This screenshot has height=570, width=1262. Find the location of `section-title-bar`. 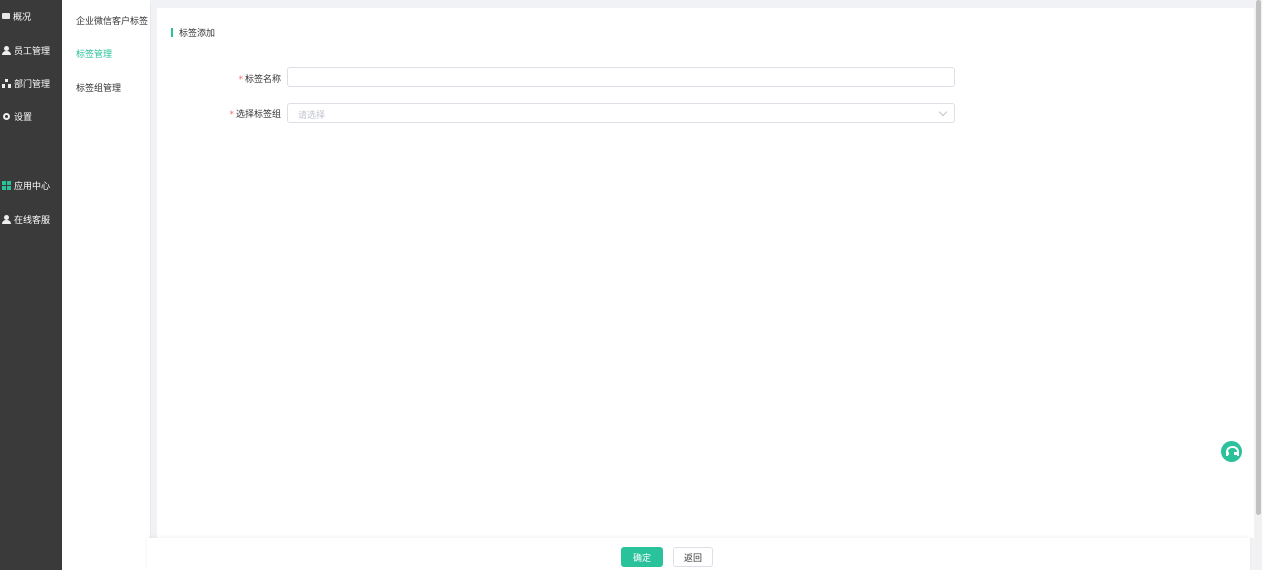

section-title-bar is located at coordinates (172, 32).